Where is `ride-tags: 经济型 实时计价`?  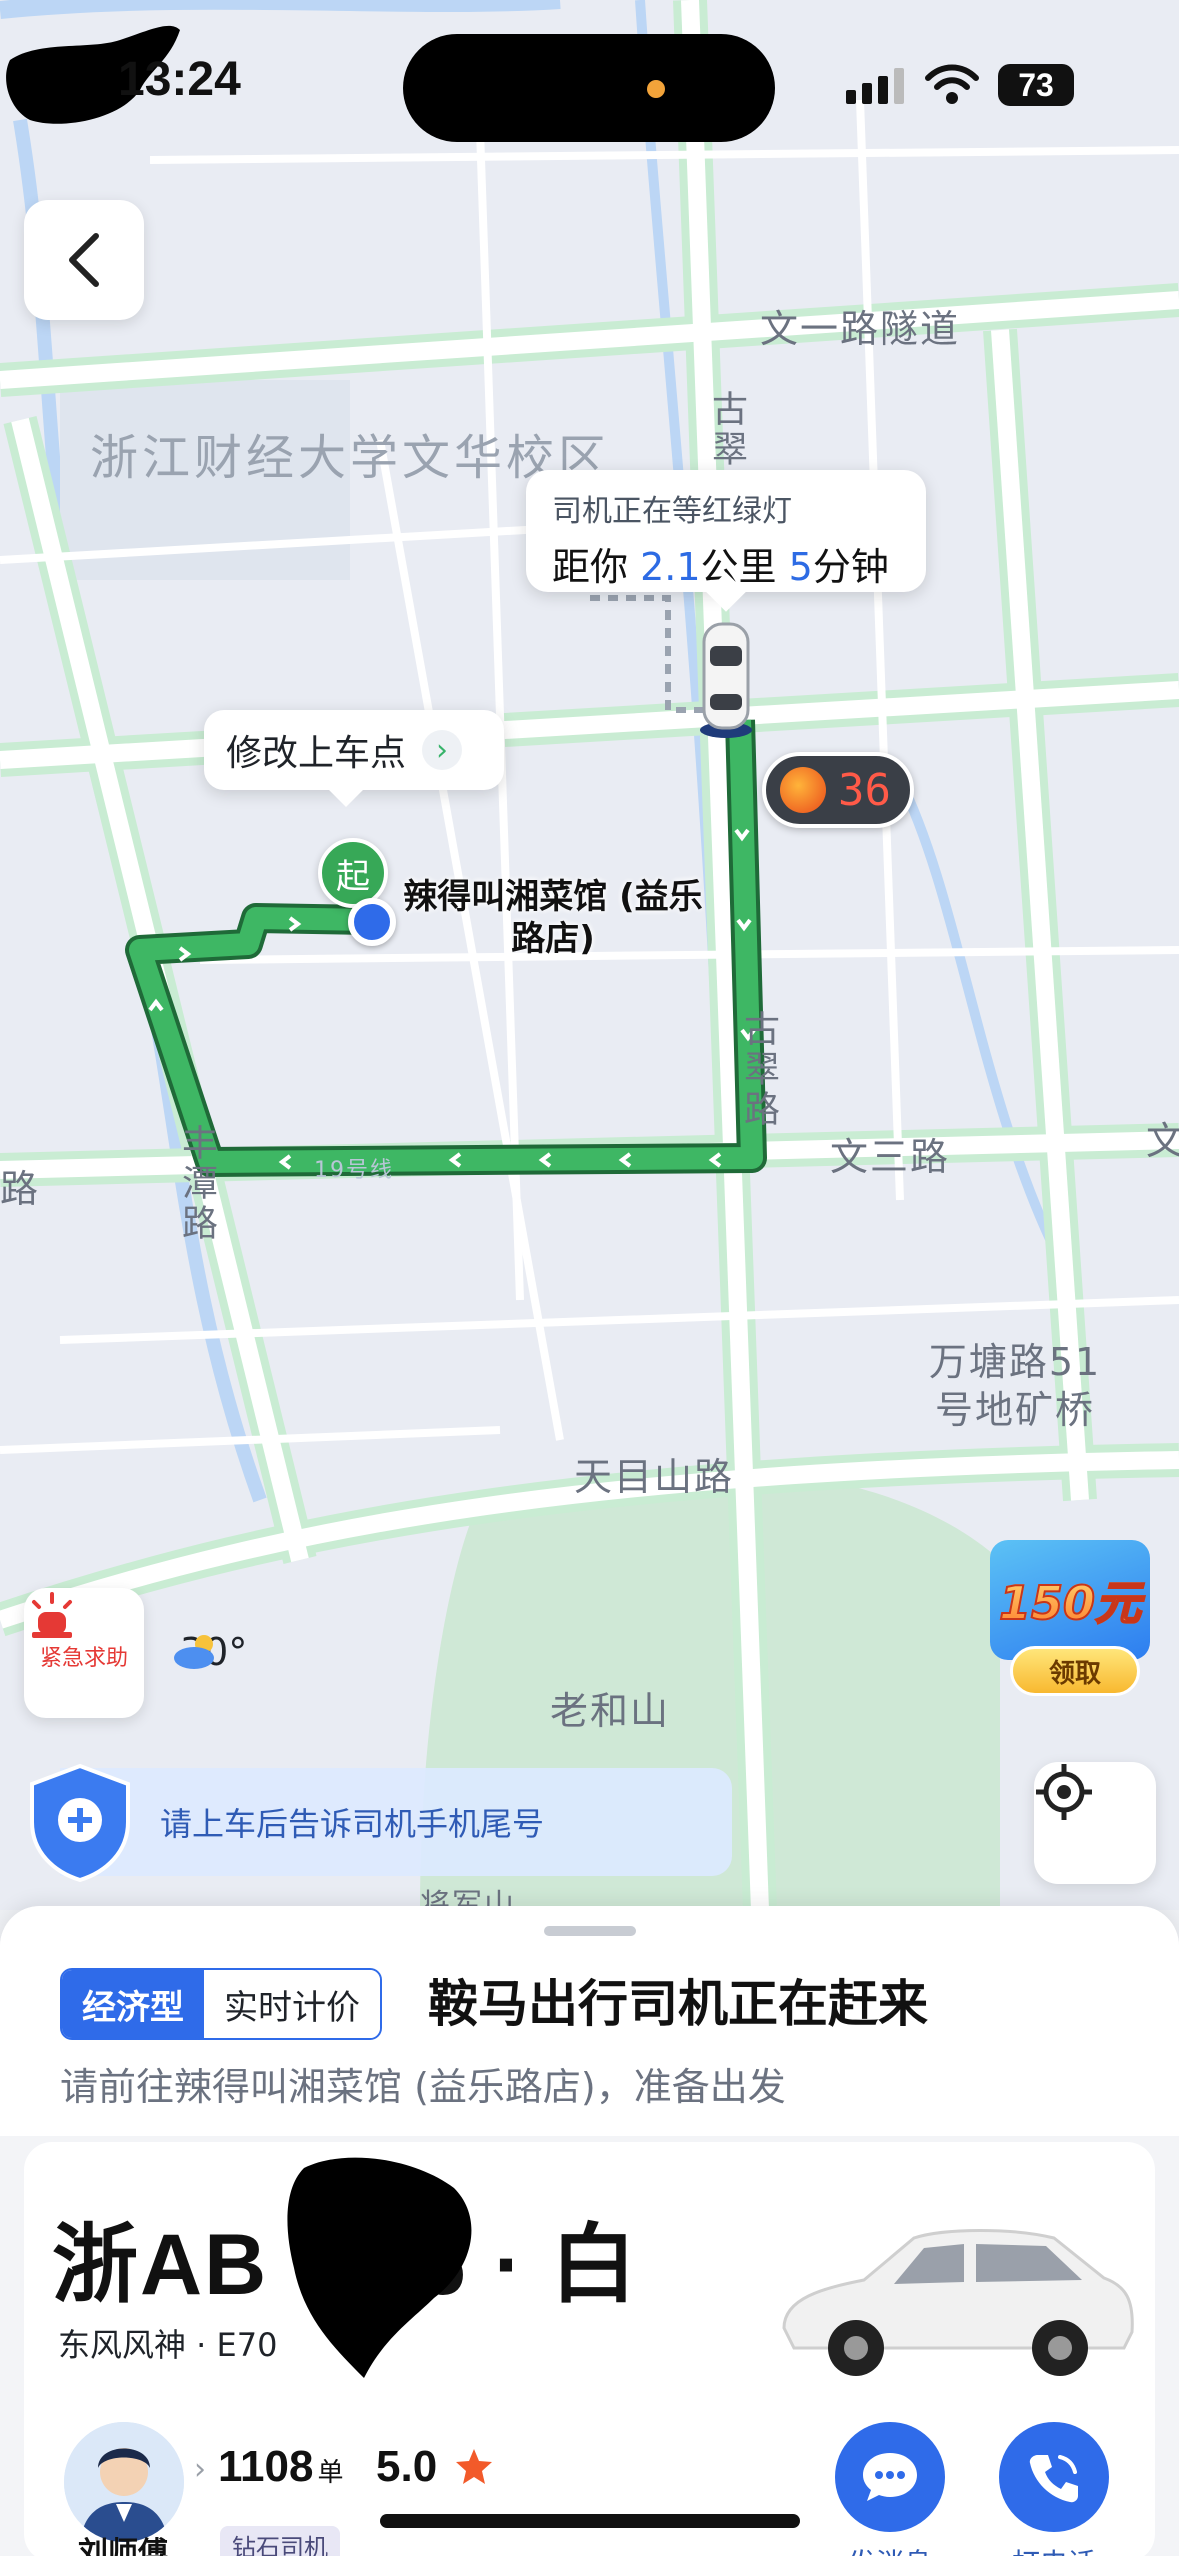
ride-tags: 经济型 实时计价 is located at coordinates (221, 2004).